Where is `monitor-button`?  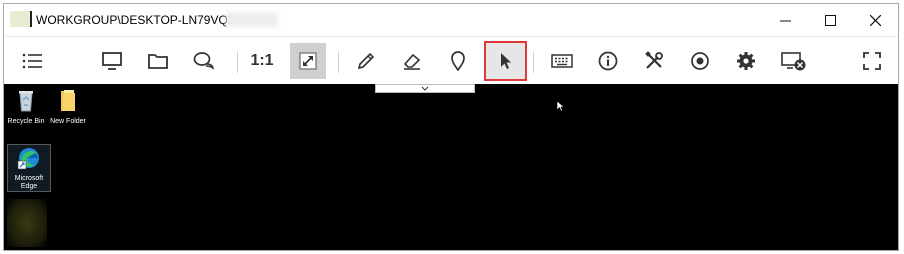 monitor-button is located at coordinates (112, 61).